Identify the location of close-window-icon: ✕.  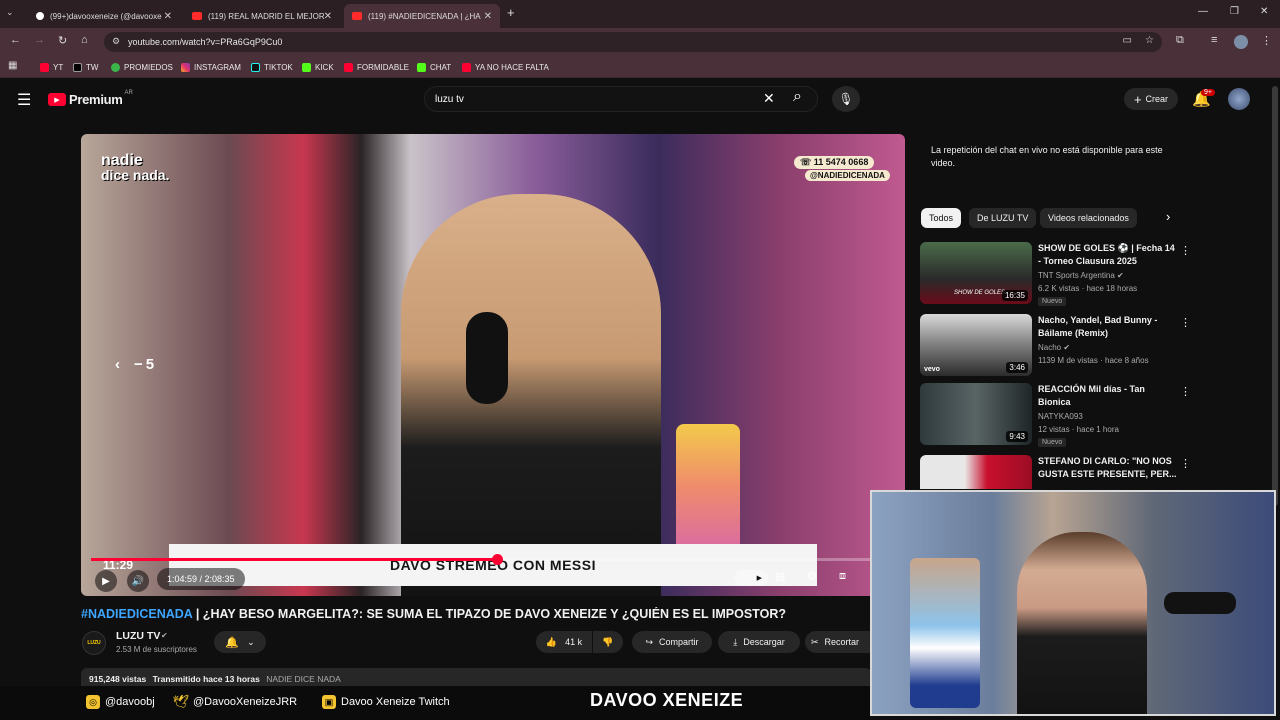
(1264, 11).